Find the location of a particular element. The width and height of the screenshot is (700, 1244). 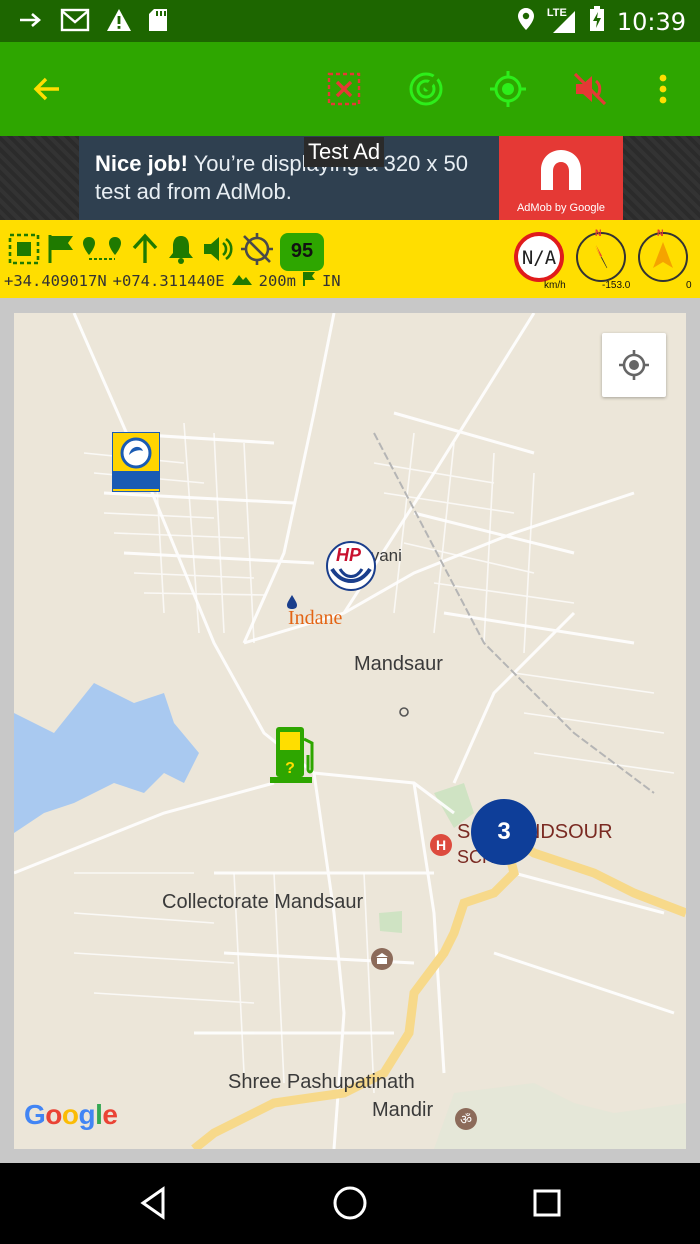

flag-icon is located at coordinates (61, 251).